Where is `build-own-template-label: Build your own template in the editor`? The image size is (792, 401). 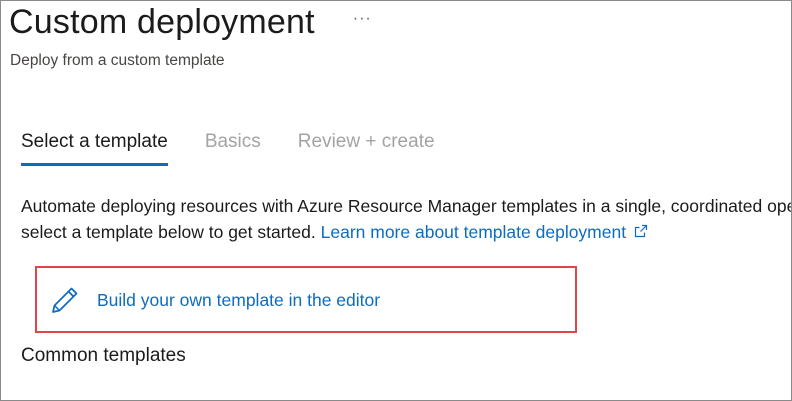 build-own-template-label: Build your own template in the editor is located at coordinates (239, 299).